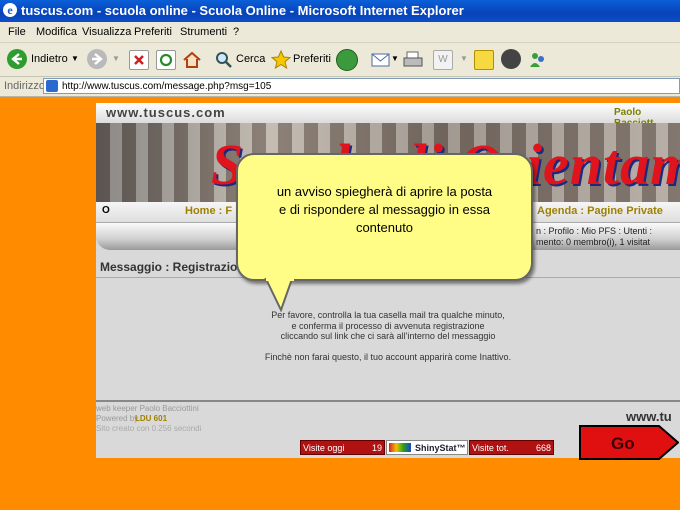  Describe the element at coordinates (600, 211) in the screenshot. I see `nav-agenda-link: Agenda : Pagine Private` at that location.